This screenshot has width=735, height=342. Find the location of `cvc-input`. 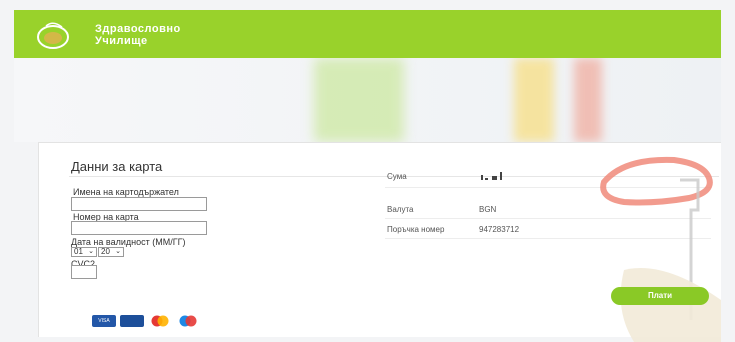

cvc-input is located at coordinates (84, 272).